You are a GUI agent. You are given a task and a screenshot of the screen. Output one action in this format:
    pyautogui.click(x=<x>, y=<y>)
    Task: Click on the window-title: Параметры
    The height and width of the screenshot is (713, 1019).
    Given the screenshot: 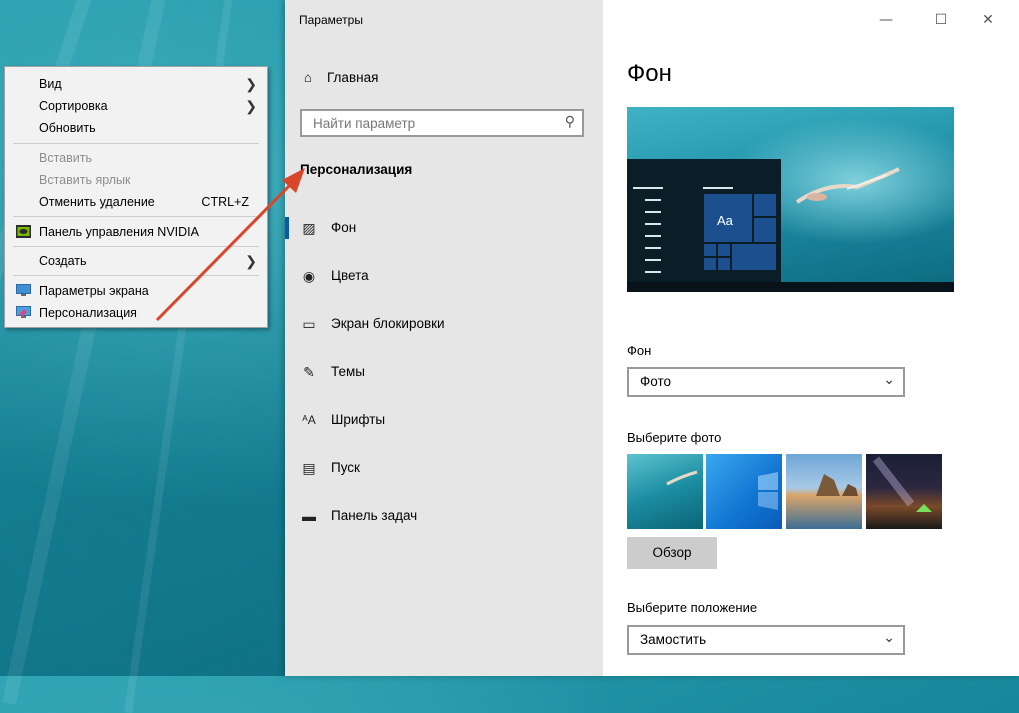 What is the action you would take?
    pyautogui.click(x=331, y=20)
    